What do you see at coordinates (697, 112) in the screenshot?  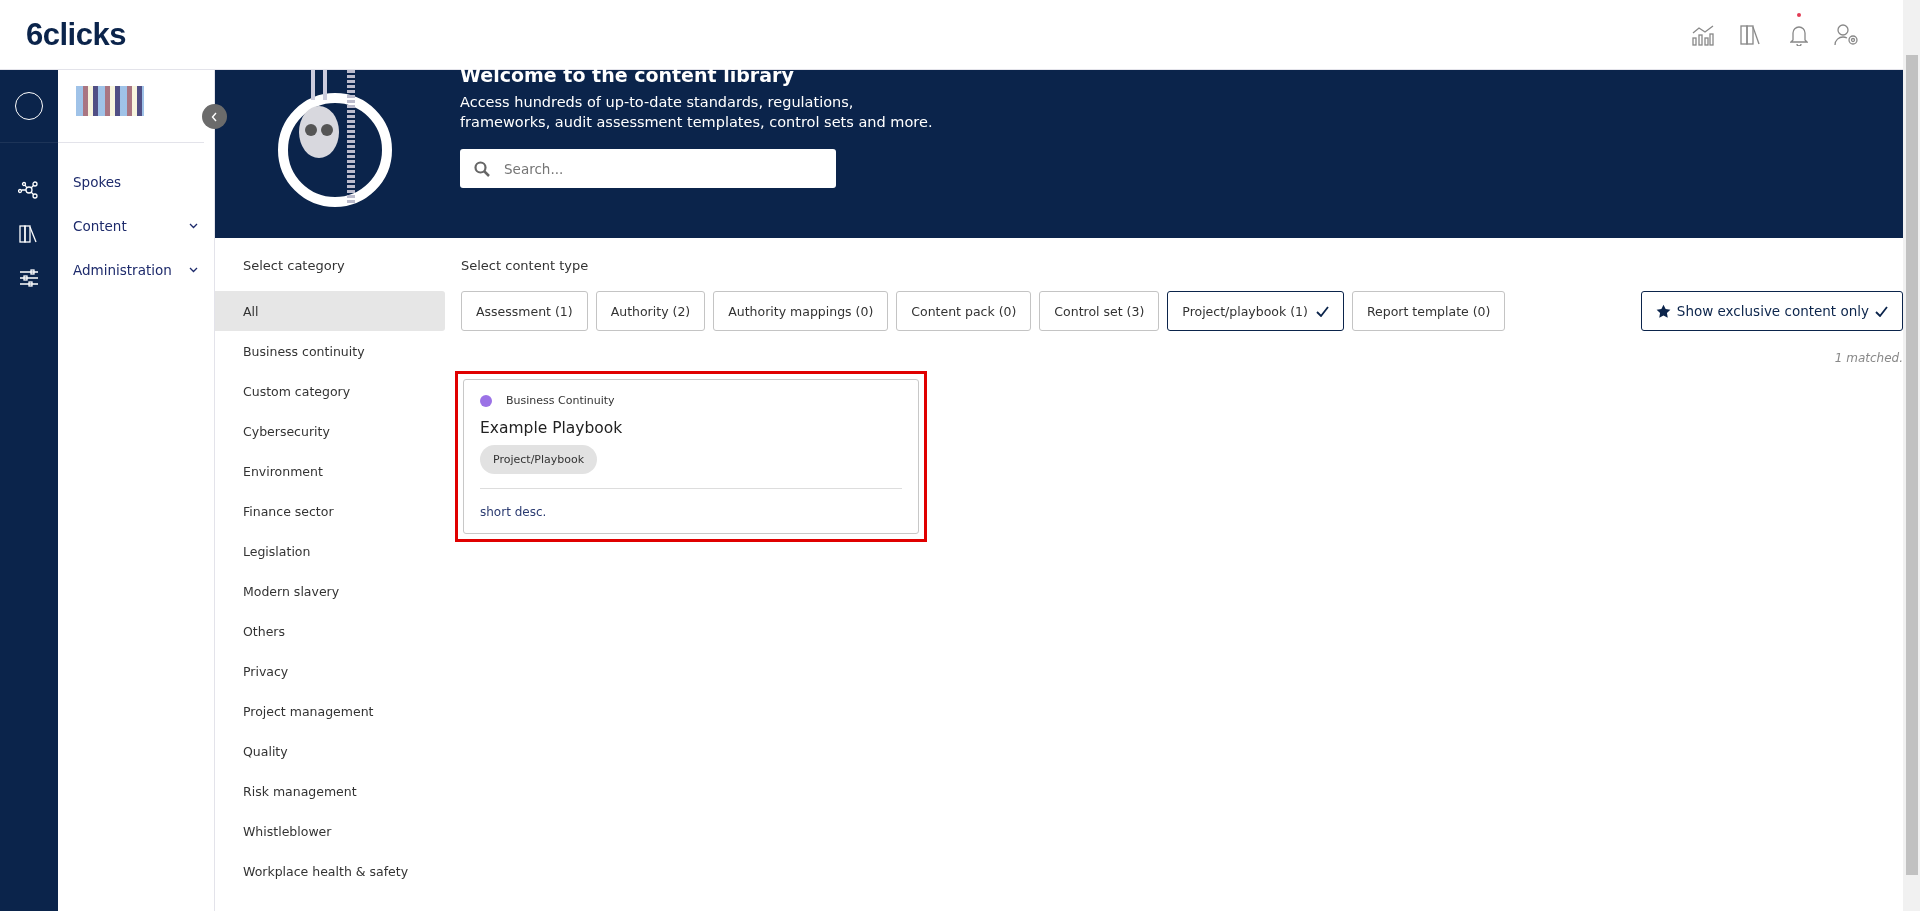 I see `banner-description: Access hundreds of up-to-date standards, regulations, frameworks, audit assessment templates, control sets and more.` at bounding box center [697, 112].